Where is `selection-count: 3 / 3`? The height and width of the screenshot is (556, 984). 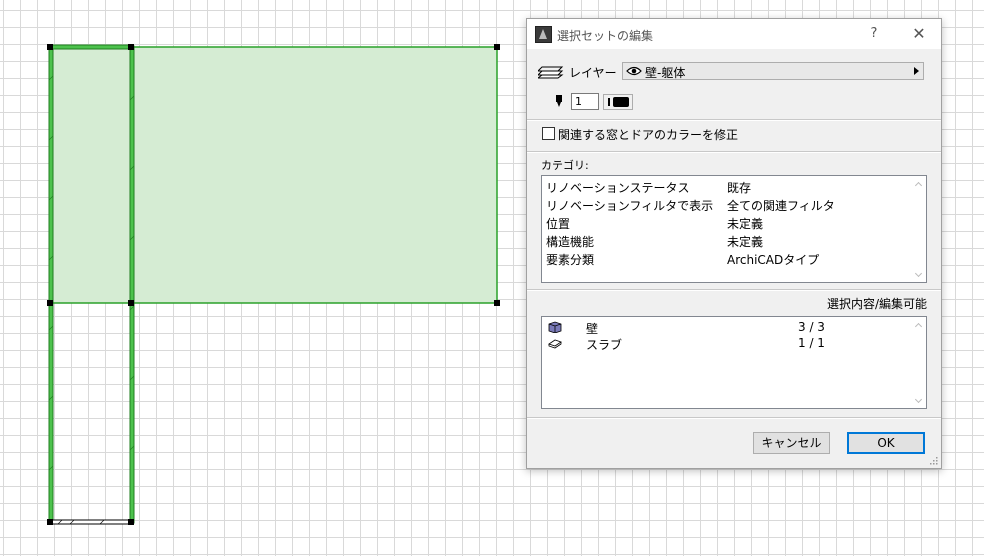
selection-count: 3 / 3 is located at coordinates (811, 327).